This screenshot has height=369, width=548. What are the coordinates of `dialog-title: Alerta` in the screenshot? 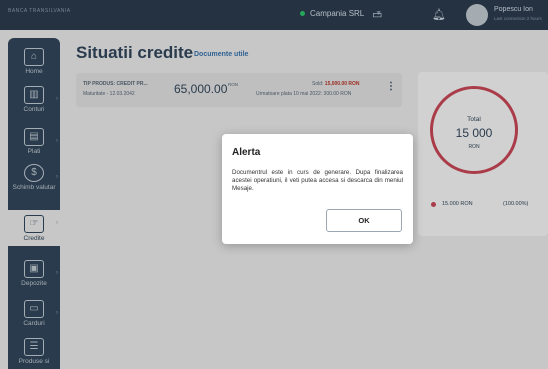 It's located at (246, 152).